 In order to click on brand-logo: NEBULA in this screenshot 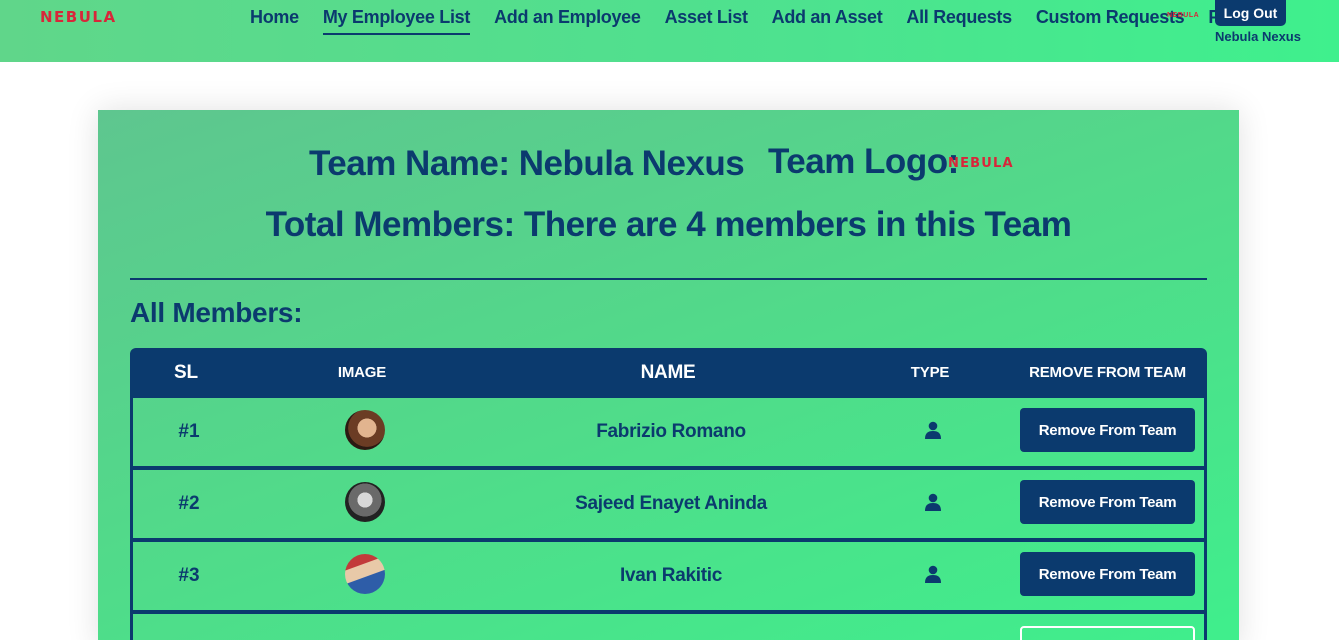, I will do `click(78, 17)`.